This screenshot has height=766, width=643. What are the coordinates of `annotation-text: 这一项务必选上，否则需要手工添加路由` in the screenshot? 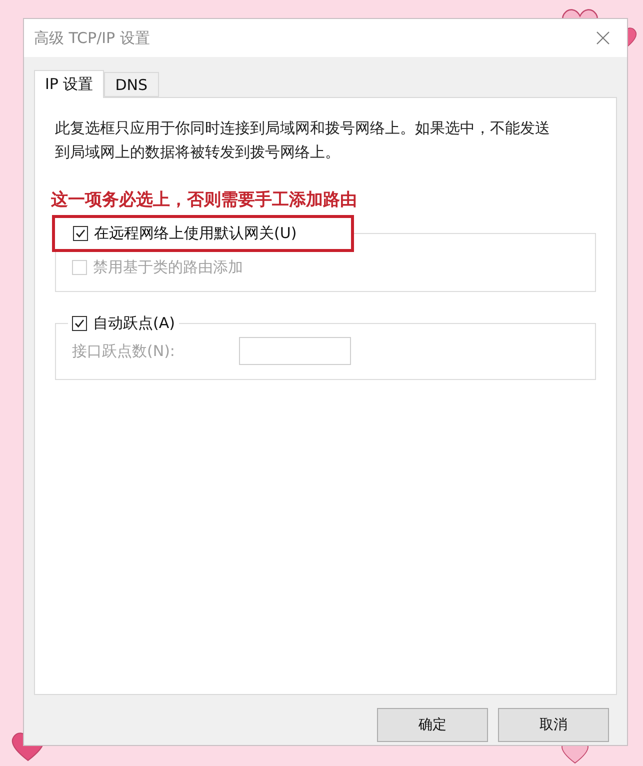 It's located at (204, 200).